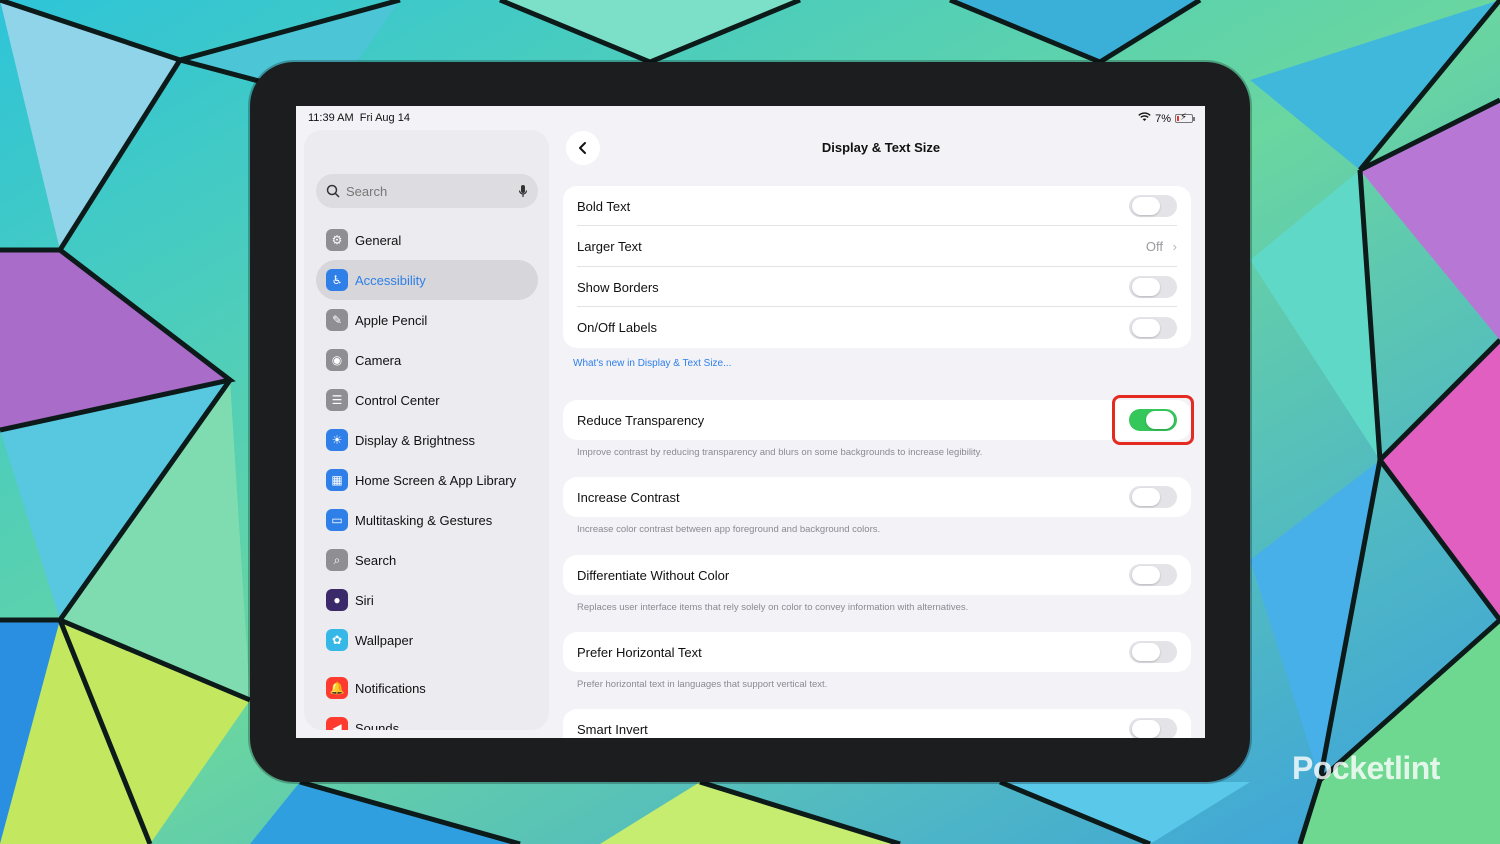 The width and height of the screenshot is (1500, 844). I want to click on sidebar-item-apple-pencil: ✎ Apple Pencil, so click(427, 320).